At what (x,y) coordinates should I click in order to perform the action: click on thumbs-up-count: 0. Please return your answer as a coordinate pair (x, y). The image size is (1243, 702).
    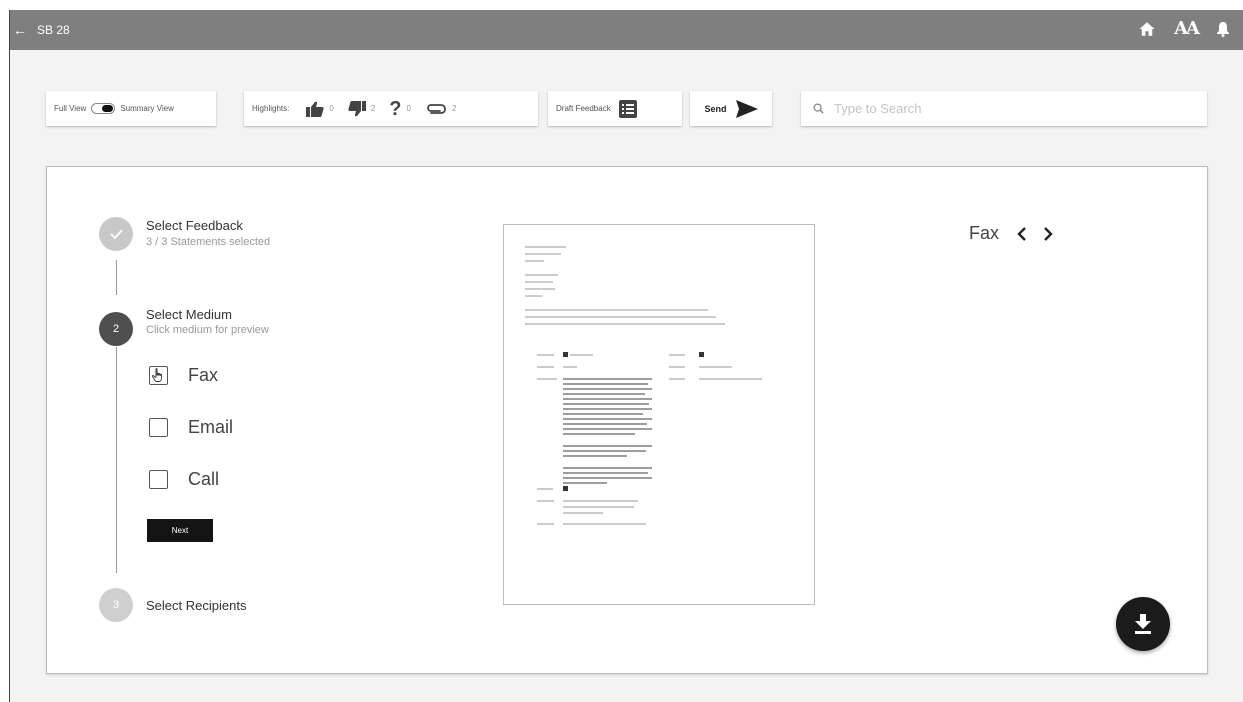
    Looking at the image, I should click on (331, 108).